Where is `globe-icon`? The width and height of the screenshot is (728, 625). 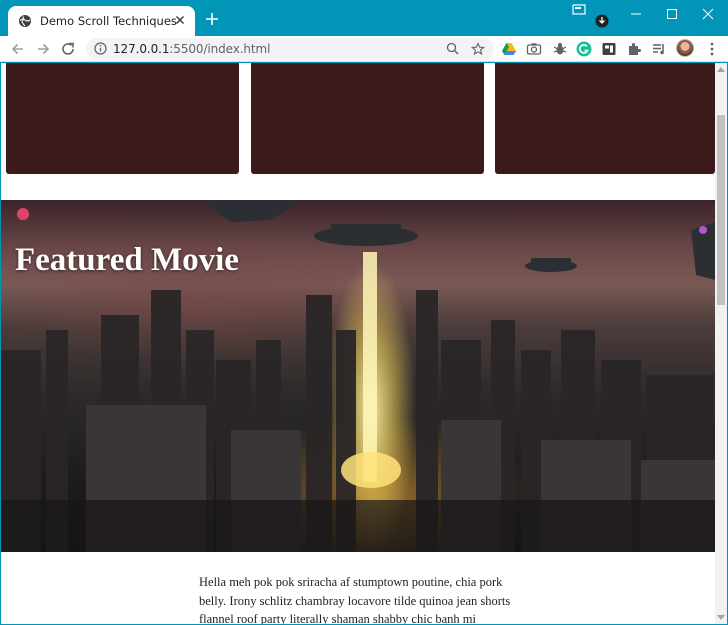
globe-icon is located at coordinates (25, 21).